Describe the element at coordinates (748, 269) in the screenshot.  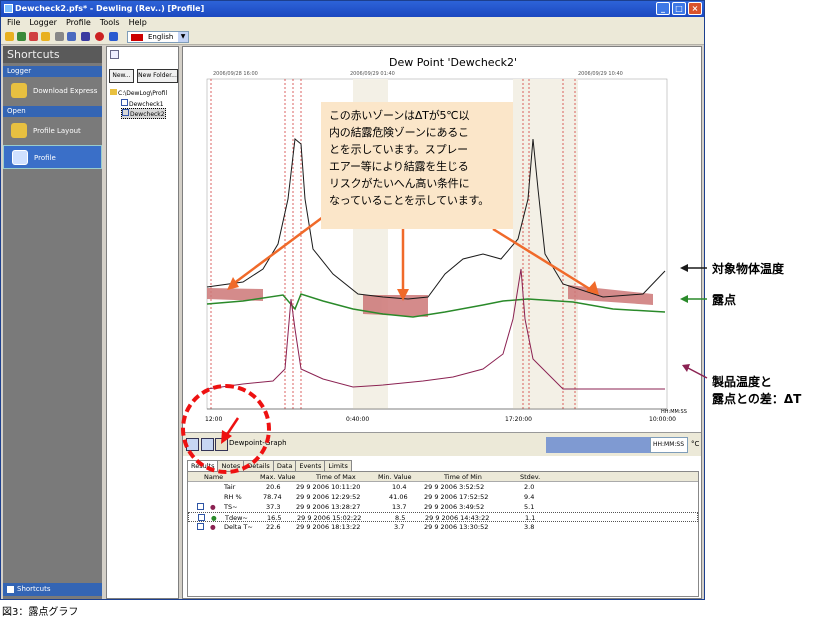
I see `label-surface-temp: 対象物体温度` at that location.